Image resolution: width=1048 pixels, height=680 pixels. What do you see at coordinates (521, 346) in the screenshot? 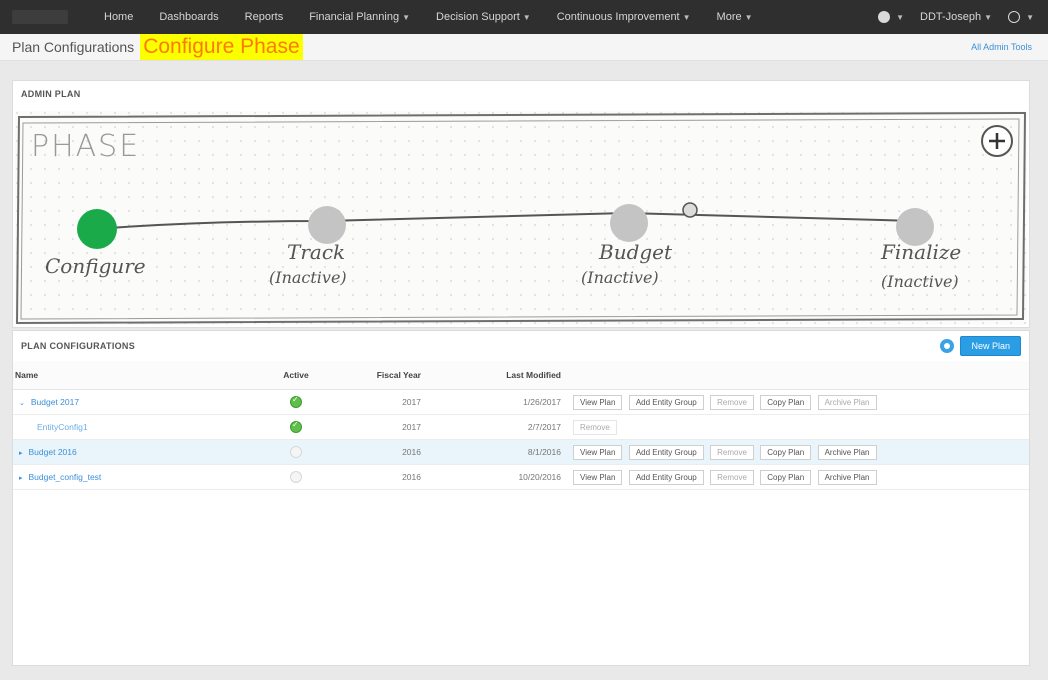
I see `plan-configurations-header: PLAN CONFIGURATIONS New Plan` at bounding box center [521, 346].